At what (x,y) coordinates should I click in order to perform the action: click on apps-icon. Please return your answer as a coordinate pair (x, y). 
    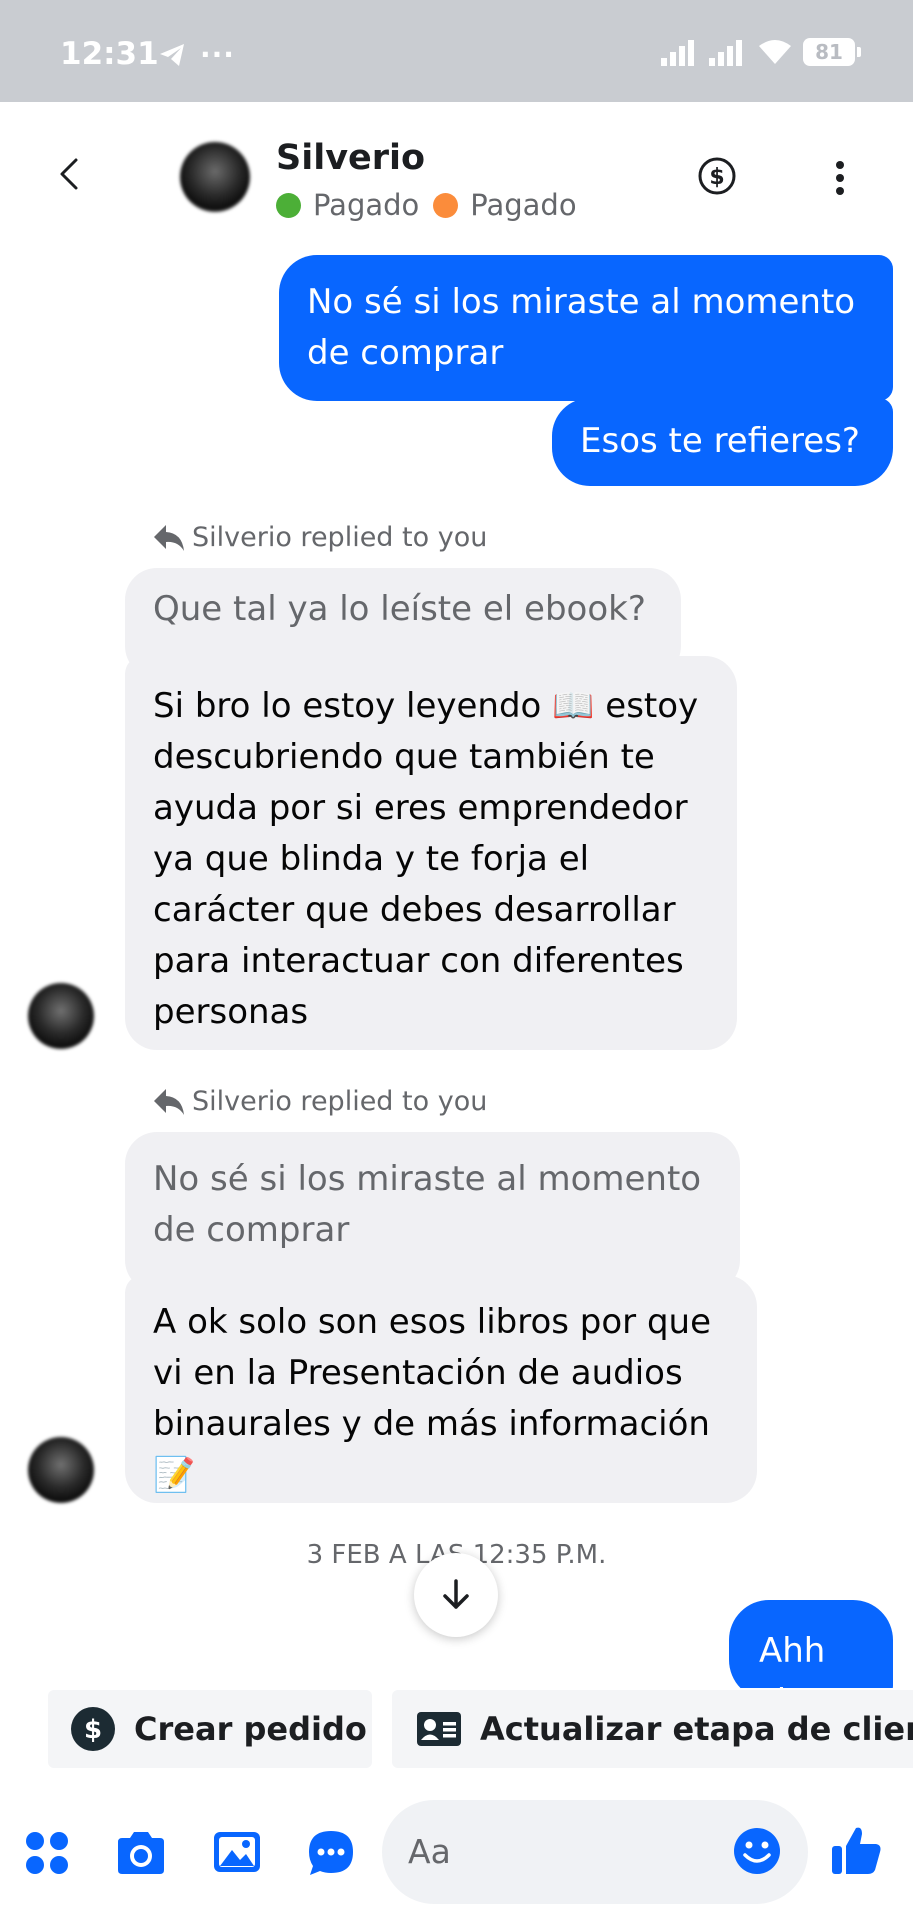
    Looking at the image, I should click on (47, 1853).